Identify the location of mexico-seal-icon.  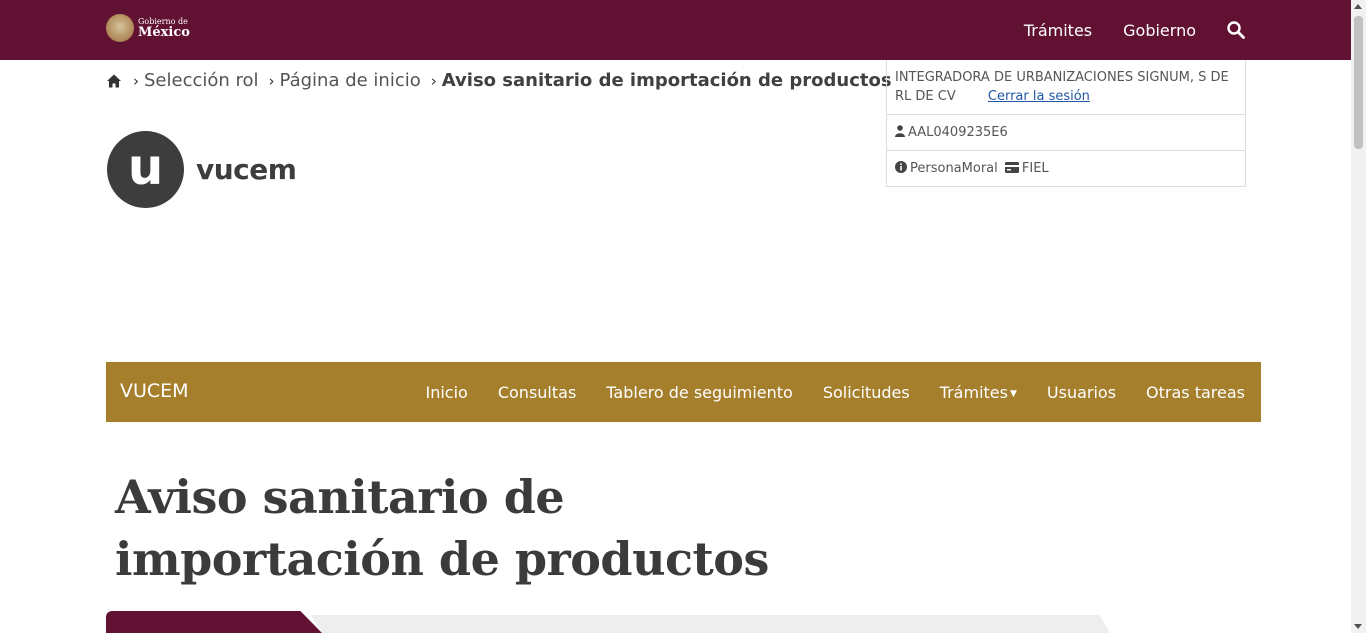
(120, 28).